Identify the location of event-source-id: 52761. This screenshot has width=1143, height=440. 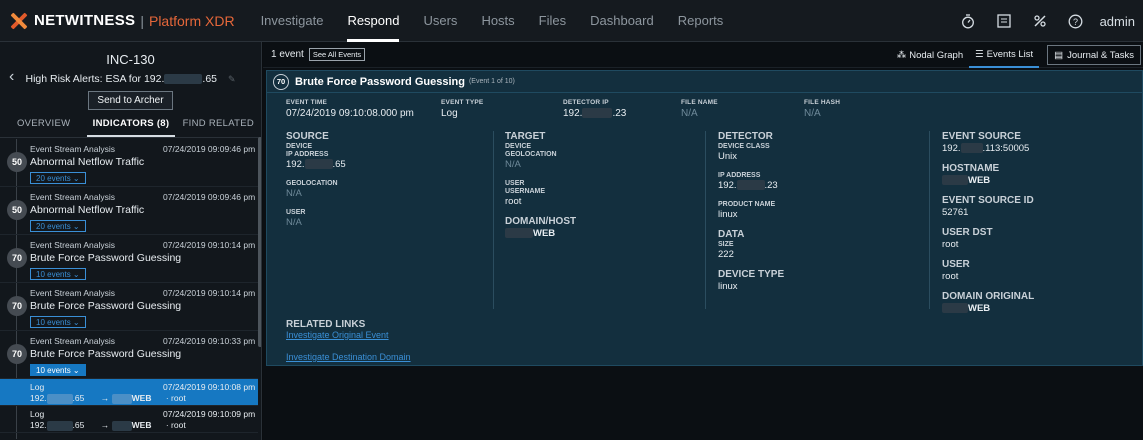
(955, 212).